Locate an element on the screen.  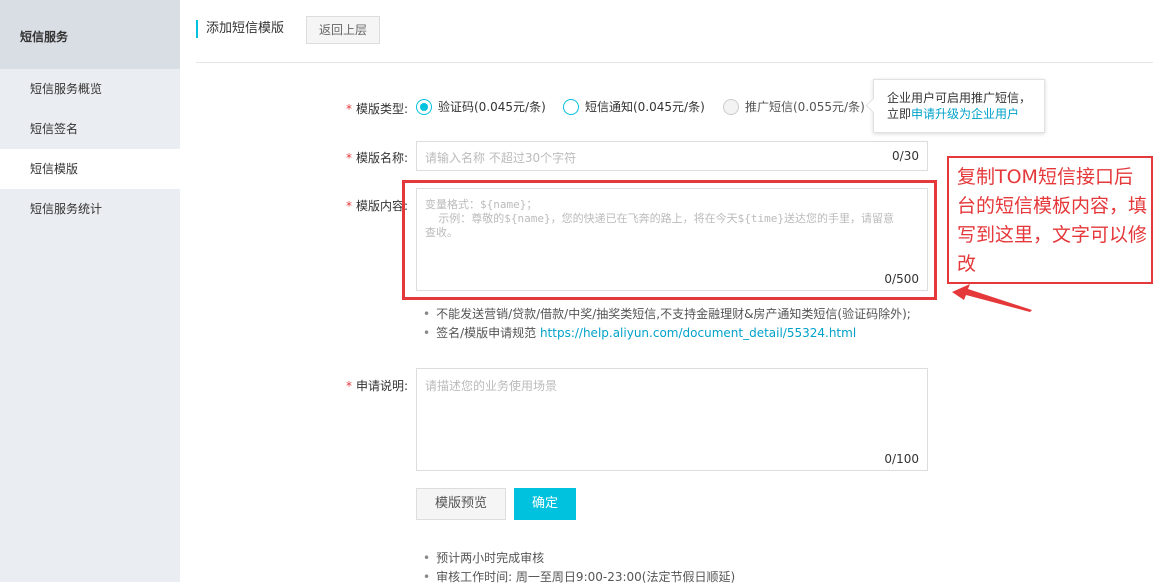
highlight-frame is located at coordinates (669, 240).